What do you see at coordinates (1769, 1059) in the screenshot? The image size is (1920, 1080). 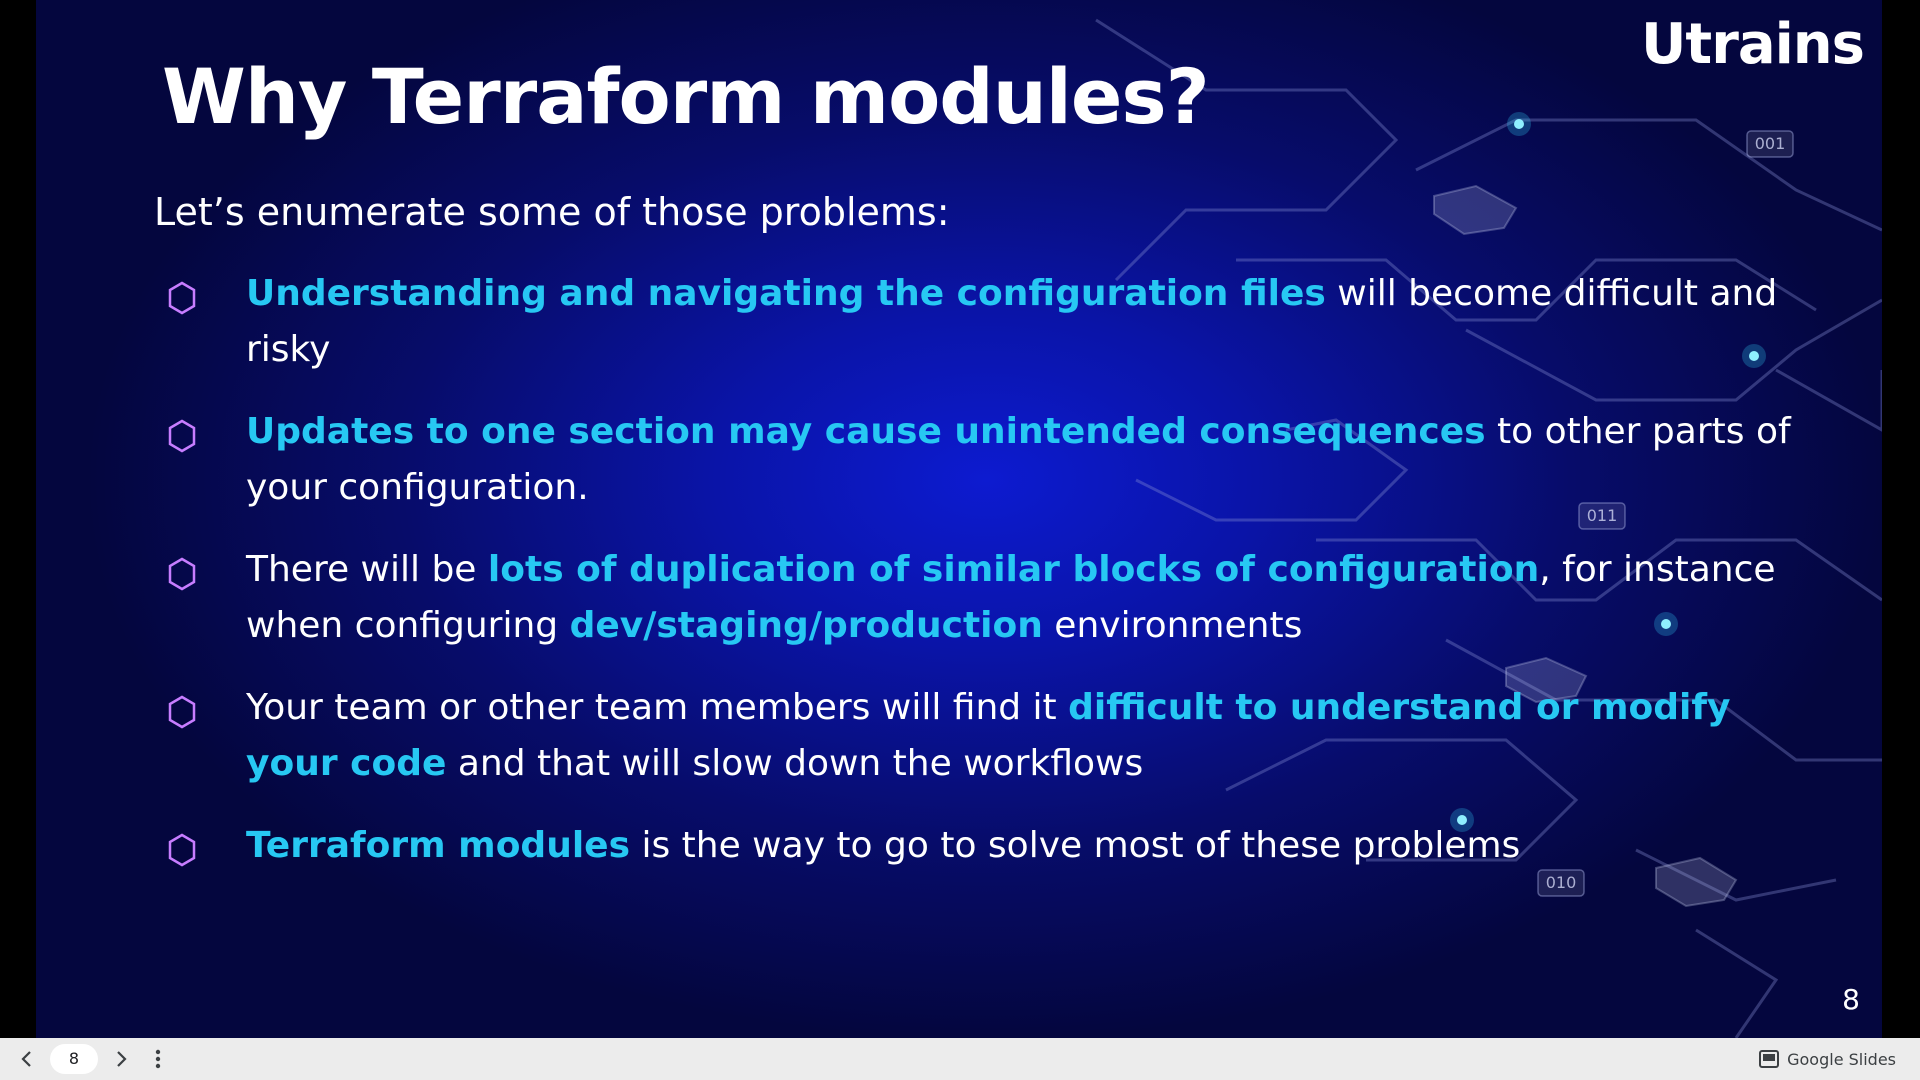 I see `slides-icon` at bounding box center [1769, 1059].